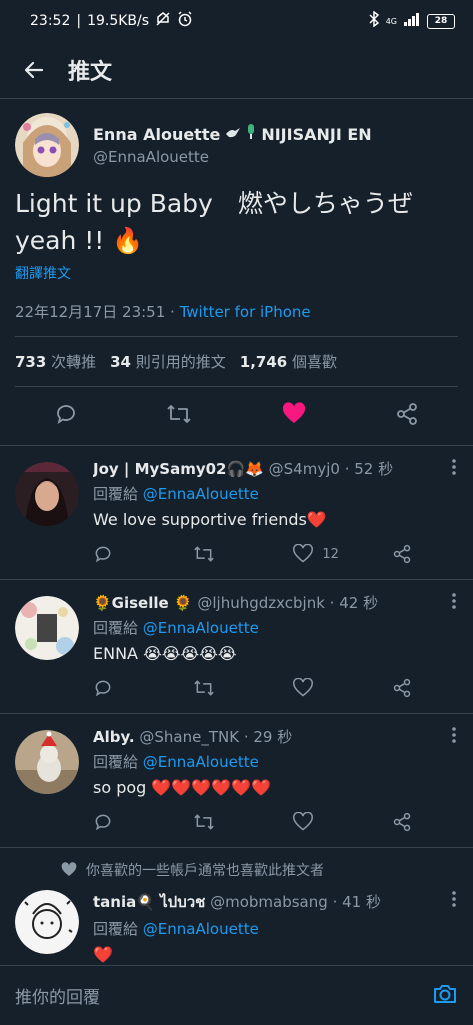 The height and width of the screenshot is (1025, 473). I want to click on alarm-icon, so click(185, 21).